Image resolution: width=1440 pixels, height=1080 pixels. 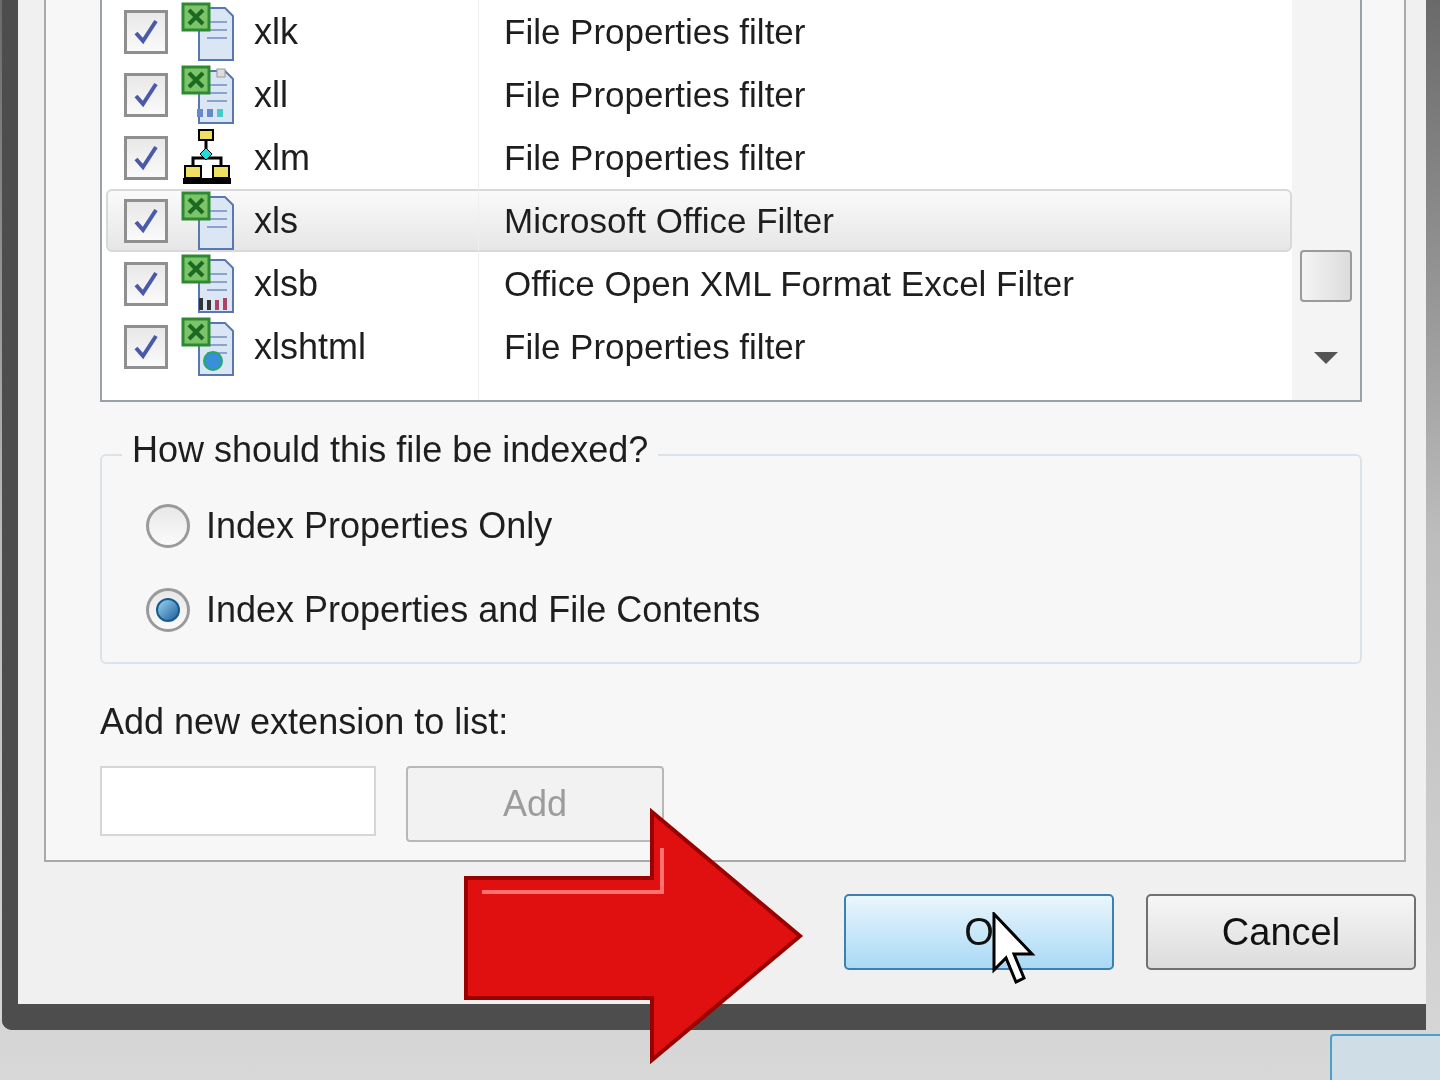 I want to click on file-type-row: xlsb Office Open XML Format Excel Filter, so click(x=699, y=283).